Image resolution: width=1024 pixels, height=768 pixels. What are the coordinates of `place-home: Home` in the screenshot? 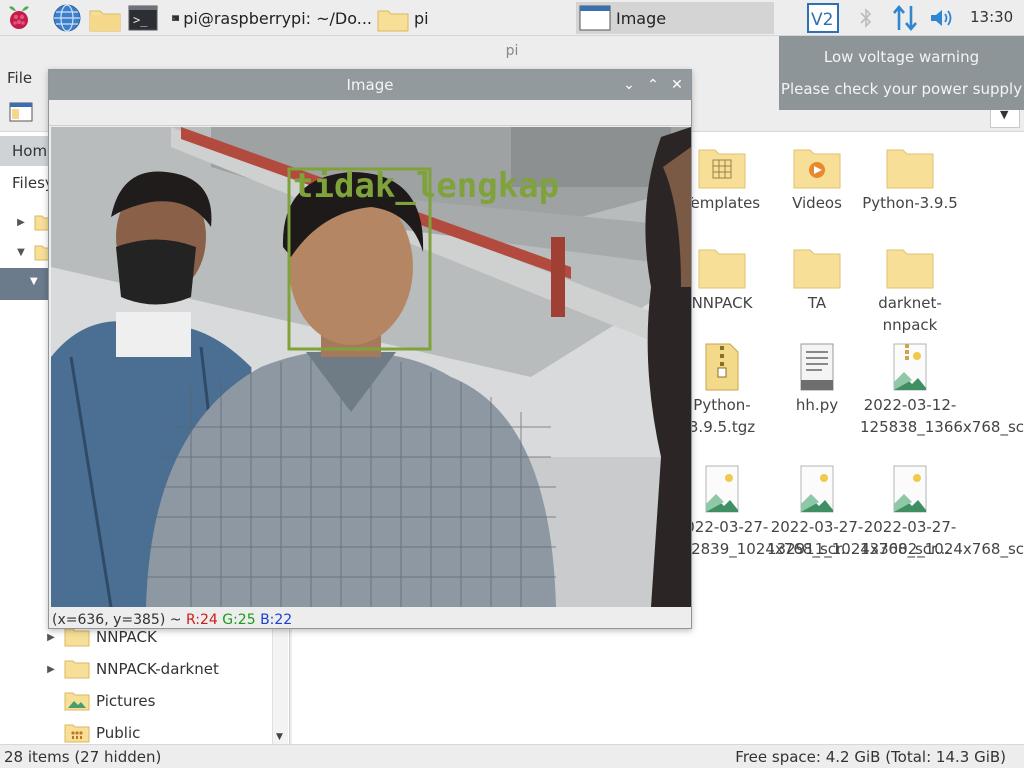 It's located at (28, 151).